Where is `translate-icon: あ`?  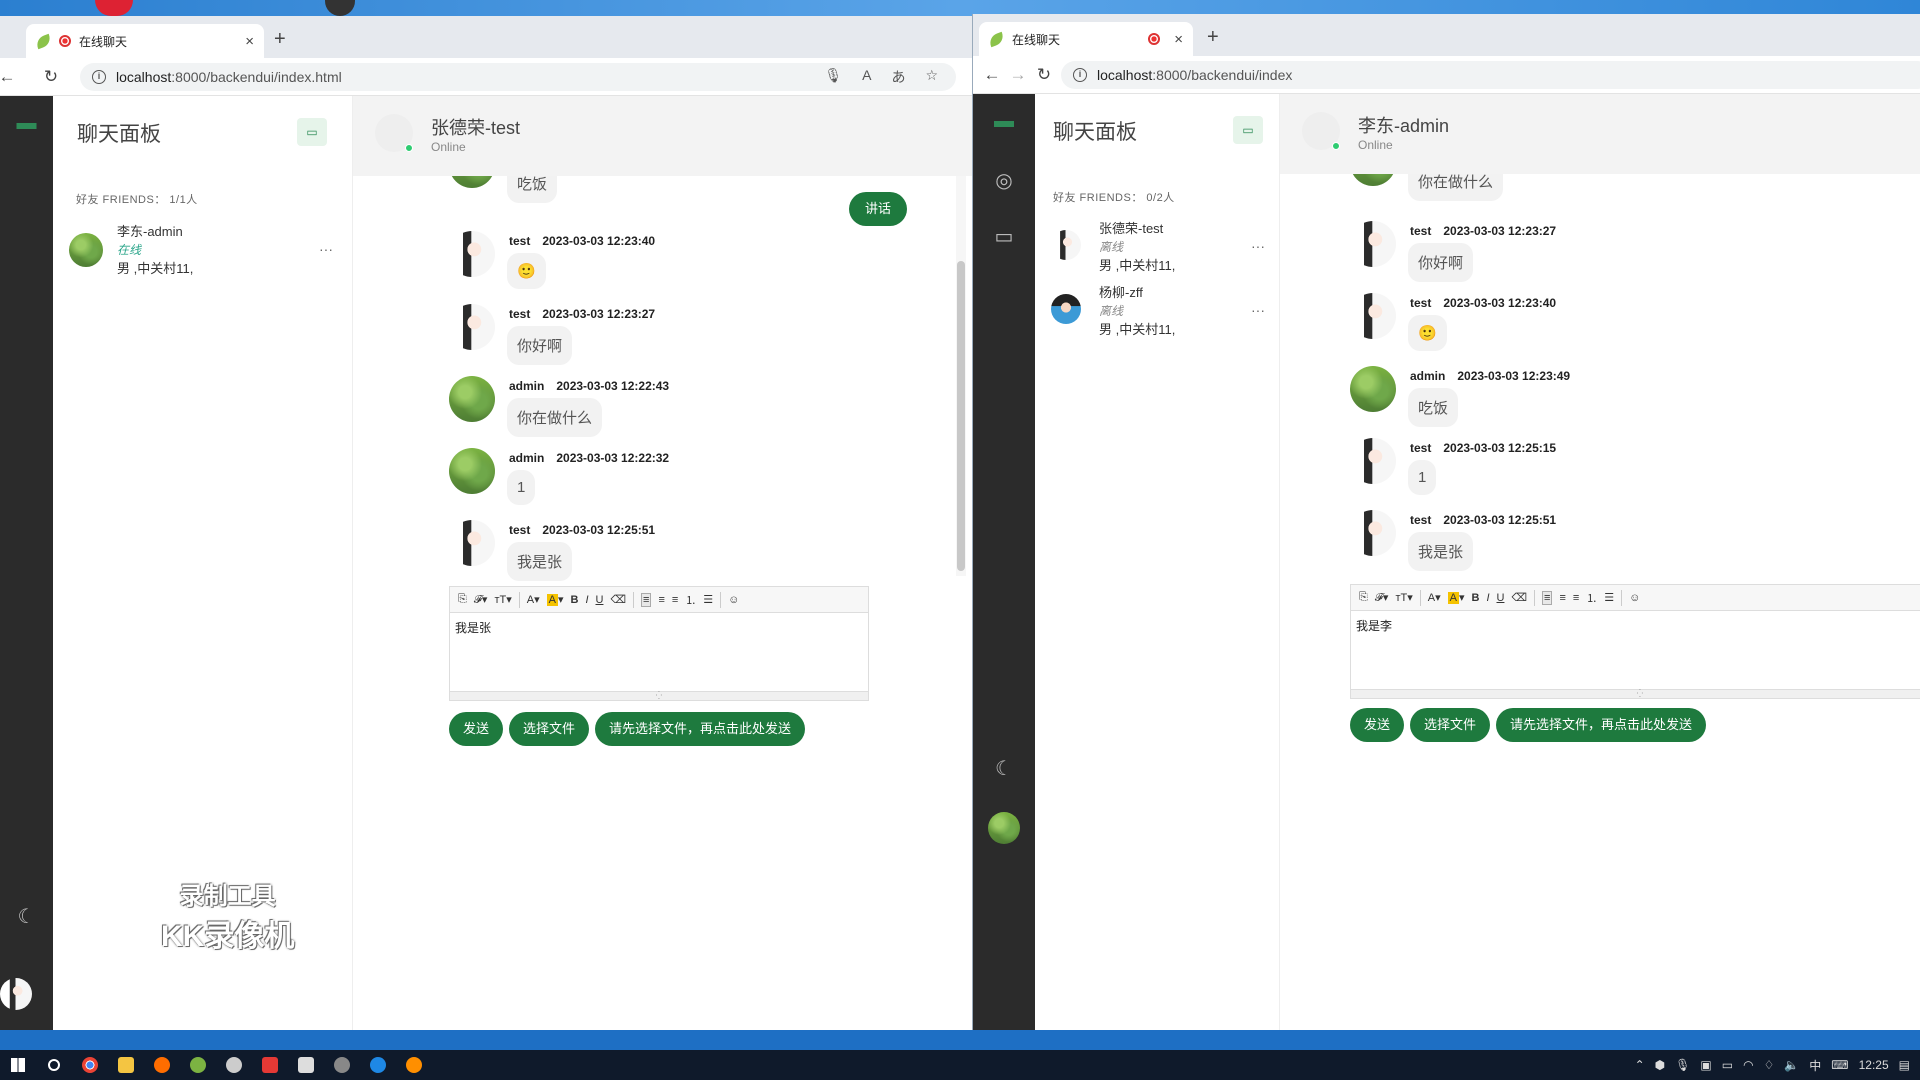
translate-icon: あ is located at coordinates (898, 77).